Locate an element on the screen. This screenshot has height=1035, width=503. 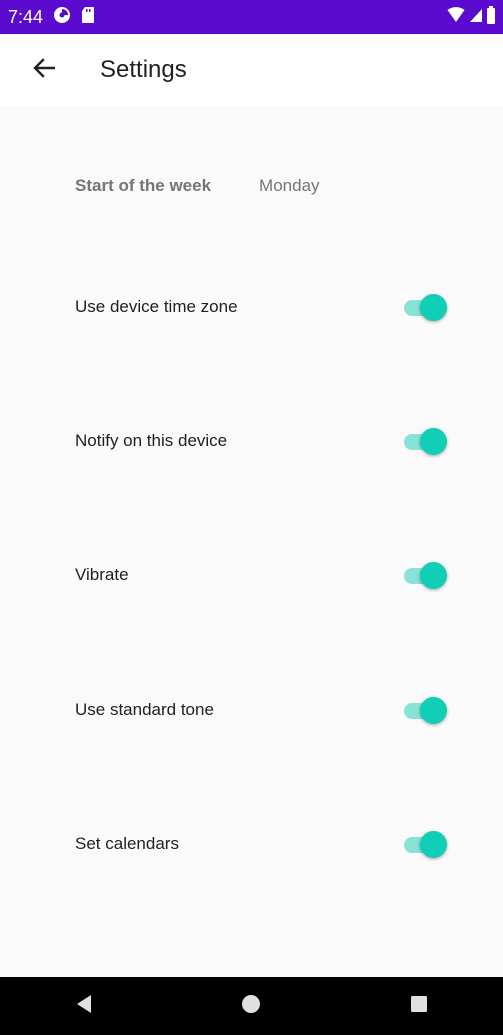
arrow-left-icon is located at coordinates (44, 70).